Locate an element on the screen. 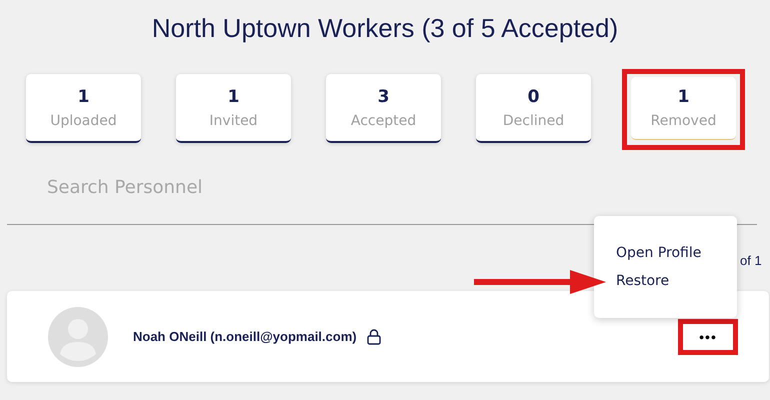 The image size is (770, 400). search-field: Search Personnel is located at coordinates (197, 187).